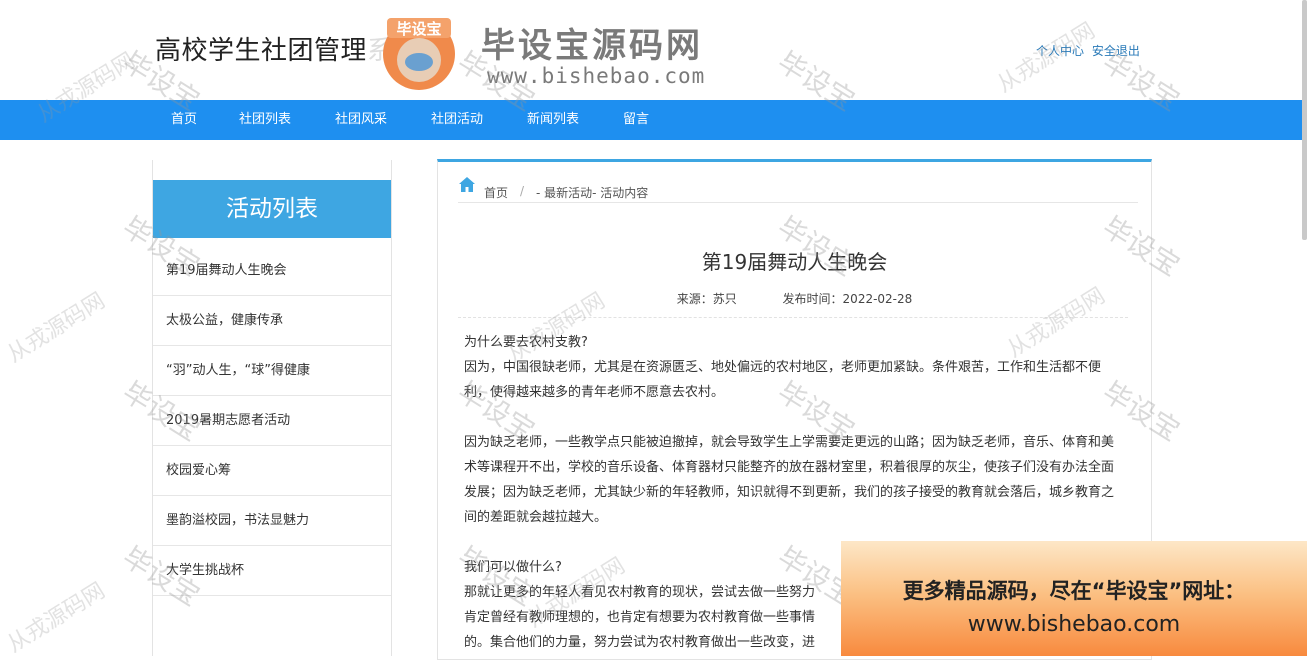 The height and width of the screenshot is (660, 1307). Describe the element at coordinates (184, 120) in the screenshot. I see `nav-item-home: 首页` at that location.